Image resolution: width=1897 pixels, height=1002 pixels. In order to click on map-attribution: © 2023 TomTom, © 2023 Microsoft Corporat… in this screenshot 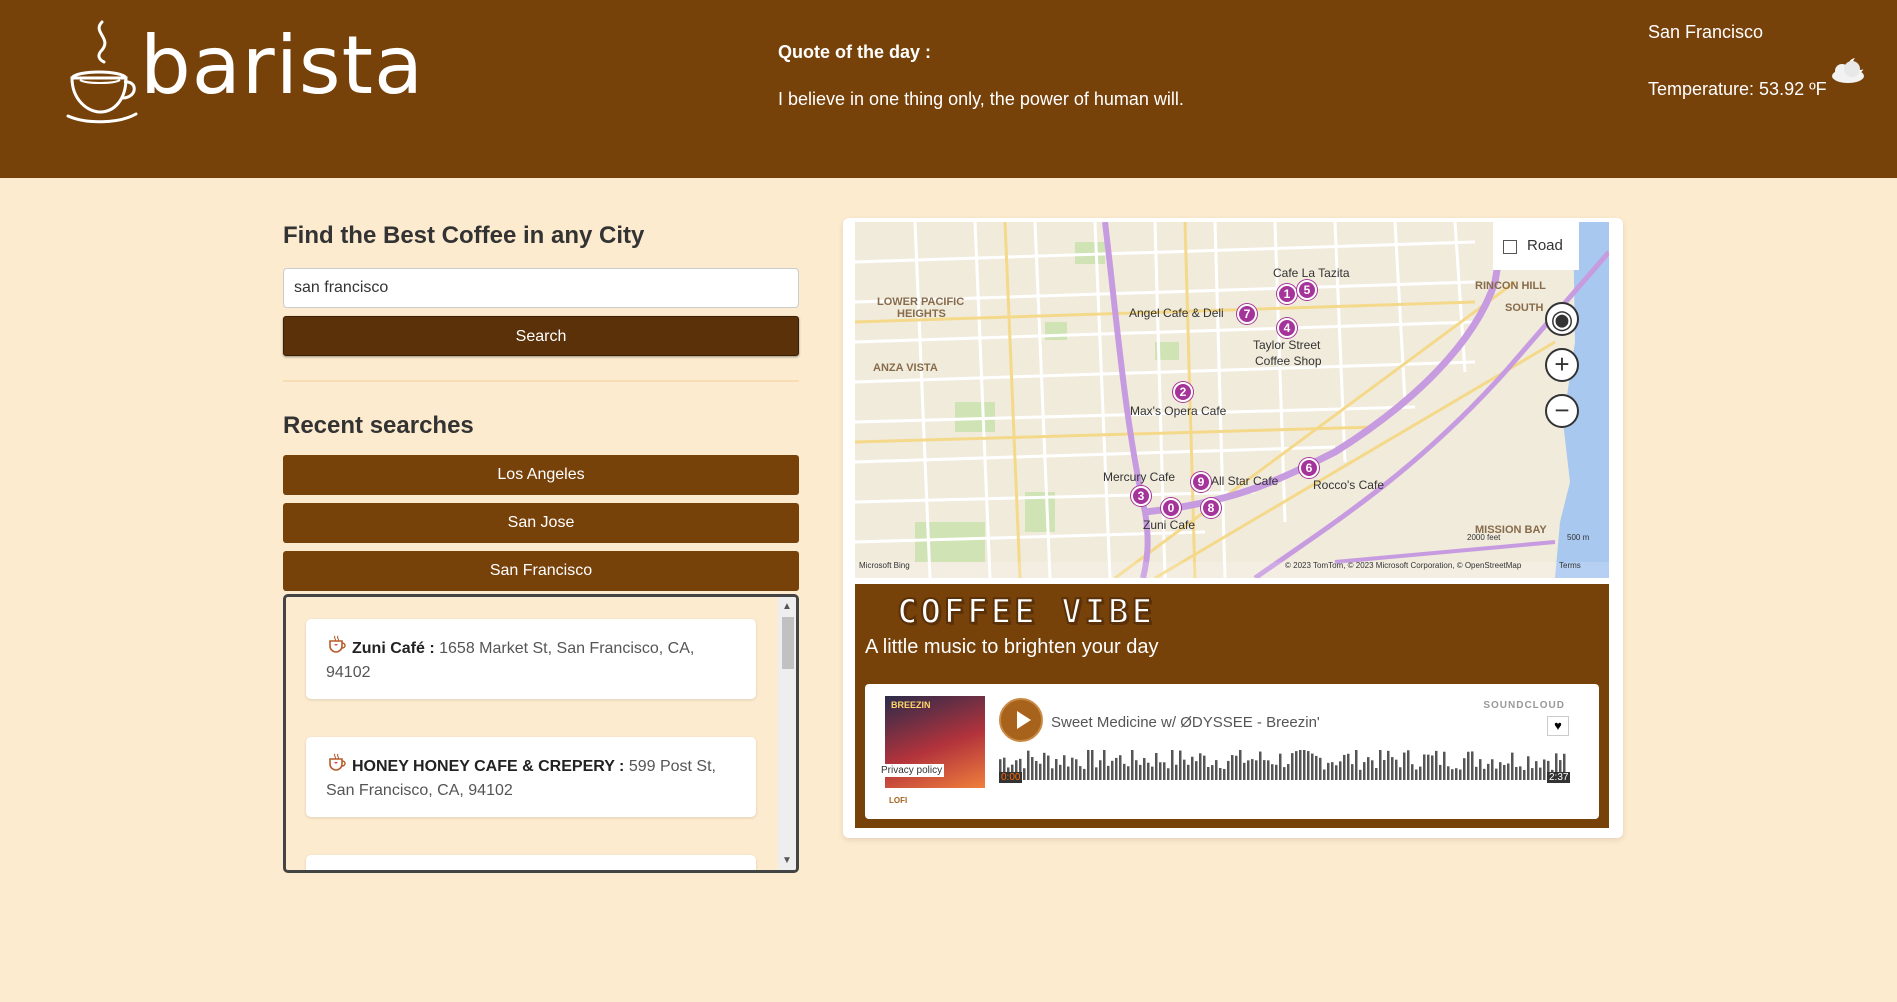, I will do `click(1403, 565)`.